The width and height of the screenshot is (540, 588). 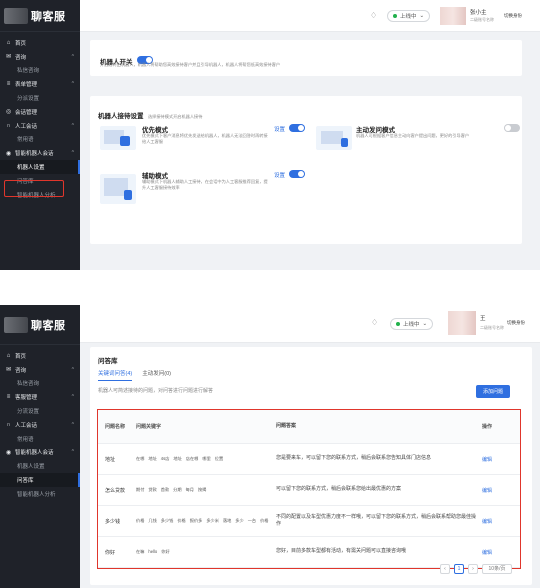 What do you see at coordinates (8, 84) in the screenshot?
I see `form-icon: ≡` at bounding box center [8, 84].